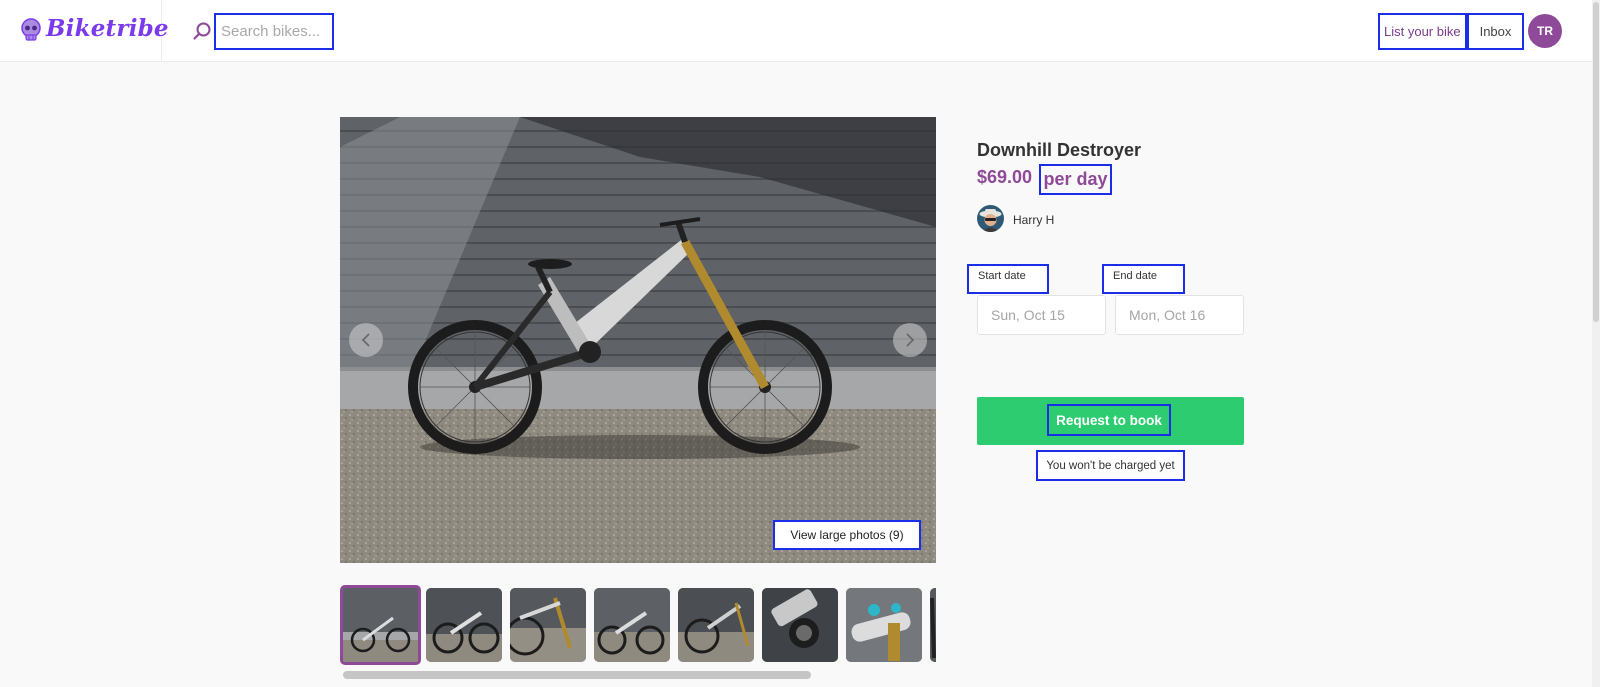 This screenshot has height=687, width=1600. I want to click on start-date-input, so click(1041, 315).